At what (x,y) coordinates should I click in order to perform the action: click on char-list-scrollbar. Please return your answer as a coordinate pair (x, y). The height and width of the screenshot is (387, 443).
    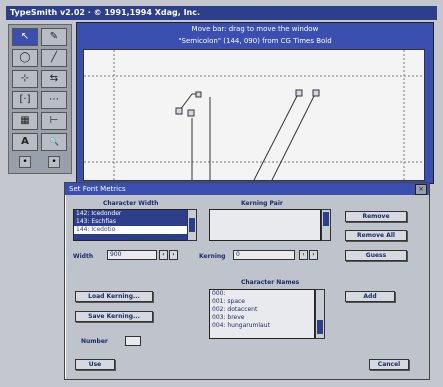
    Looking at the image, I should click on (192, 225).